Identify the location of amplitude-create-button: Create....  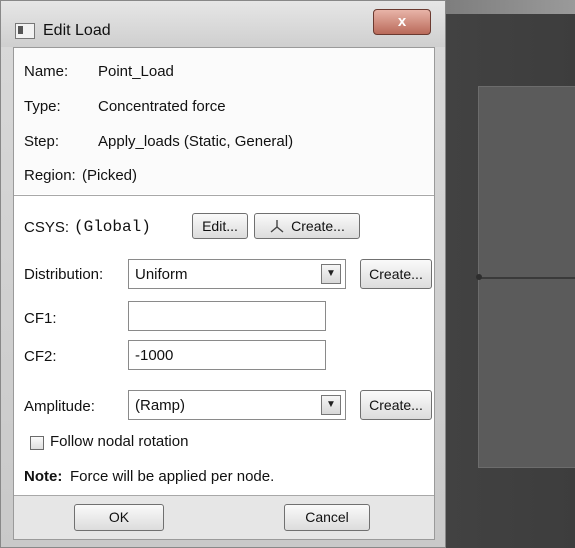
(396, 405).